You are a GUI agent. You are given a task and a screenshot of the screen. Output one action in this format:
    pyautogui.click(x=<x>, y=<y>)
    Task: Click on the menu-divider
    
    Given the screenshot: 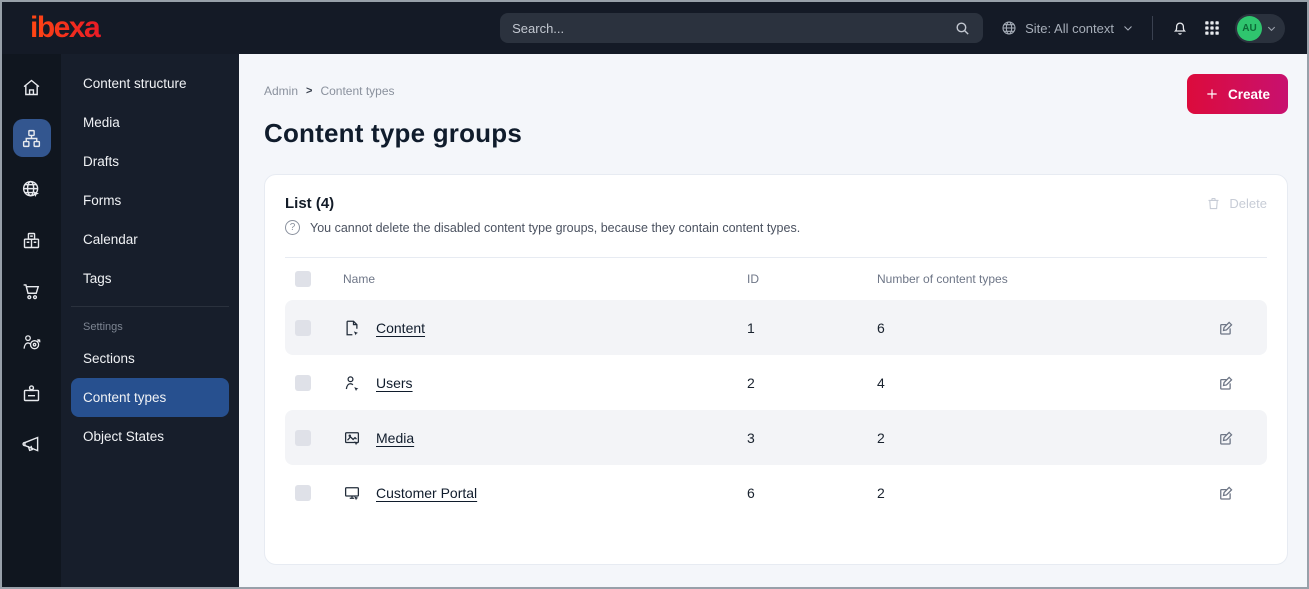 What is the action you would take?
    pyautogui.click(x=150, y=306)
    